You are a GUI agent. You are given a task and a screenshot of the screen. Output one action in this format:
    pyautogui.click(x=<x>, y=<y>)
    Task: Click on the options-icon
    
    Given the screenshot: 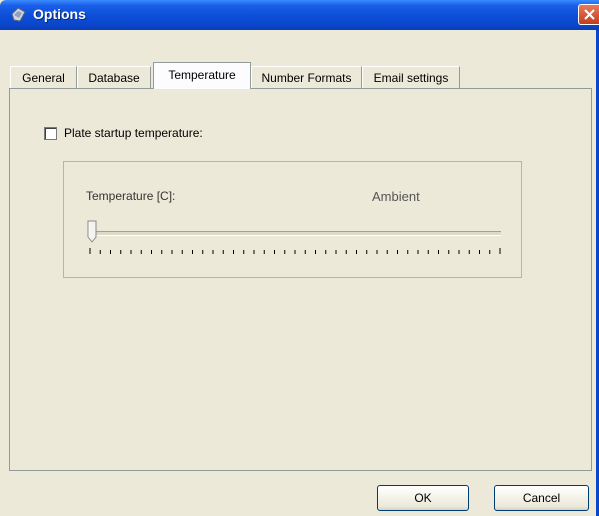 What is the action you would take?
    pyautogui.click(x=18, y=15)
    